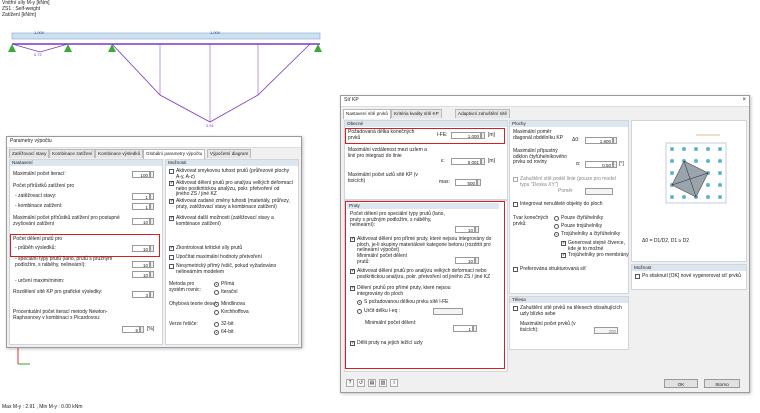  What do you see at coordinates (465, 260) in the screenshot?
I see `min-div-input: 10` at bounding box center [465, 260].